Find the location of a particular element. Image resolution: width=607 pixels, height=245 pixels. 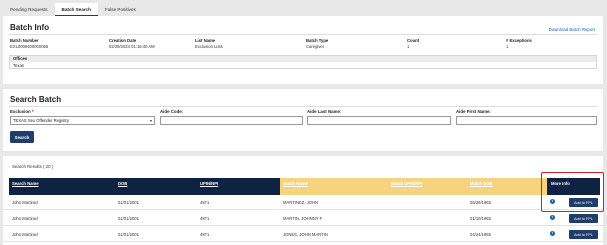

cell-match-name: JONES, JOHN MARTIN is located at coordinates (305, 234).